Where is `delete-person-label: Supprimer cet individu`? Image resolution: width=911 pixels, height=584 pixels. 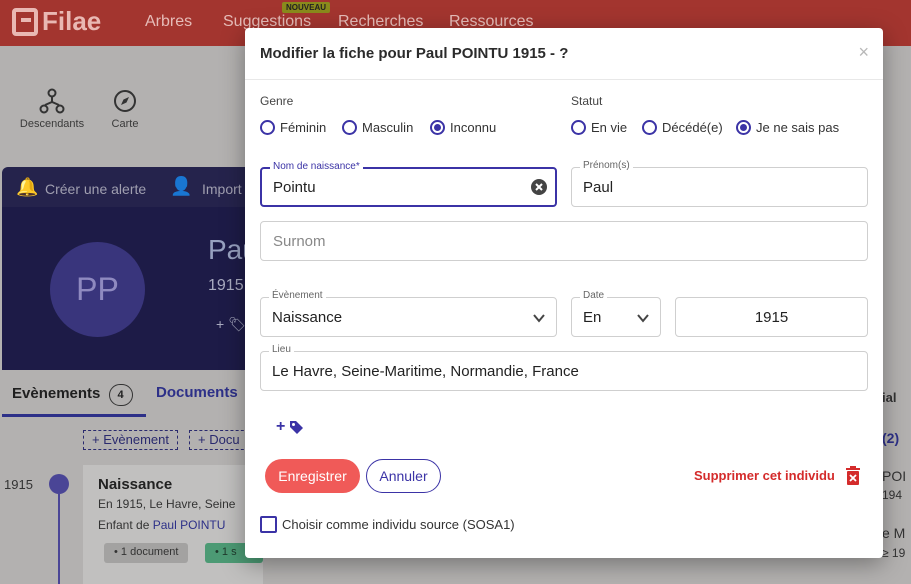
delete-person-label: Supprimer cet individu is located at coordinates (764, 475).